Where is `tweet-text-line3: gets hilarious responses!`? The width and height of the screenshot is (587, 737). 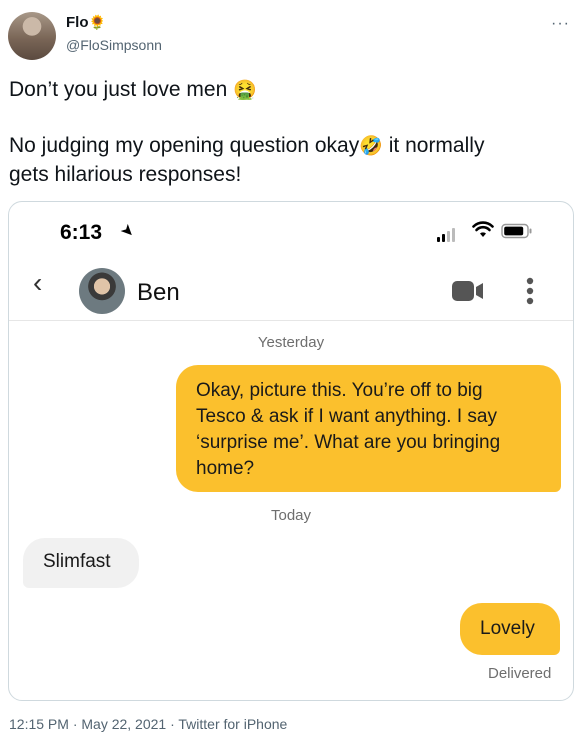
tweet-text-line3: gets hilarious responses! is located at coordinates (125, 174).